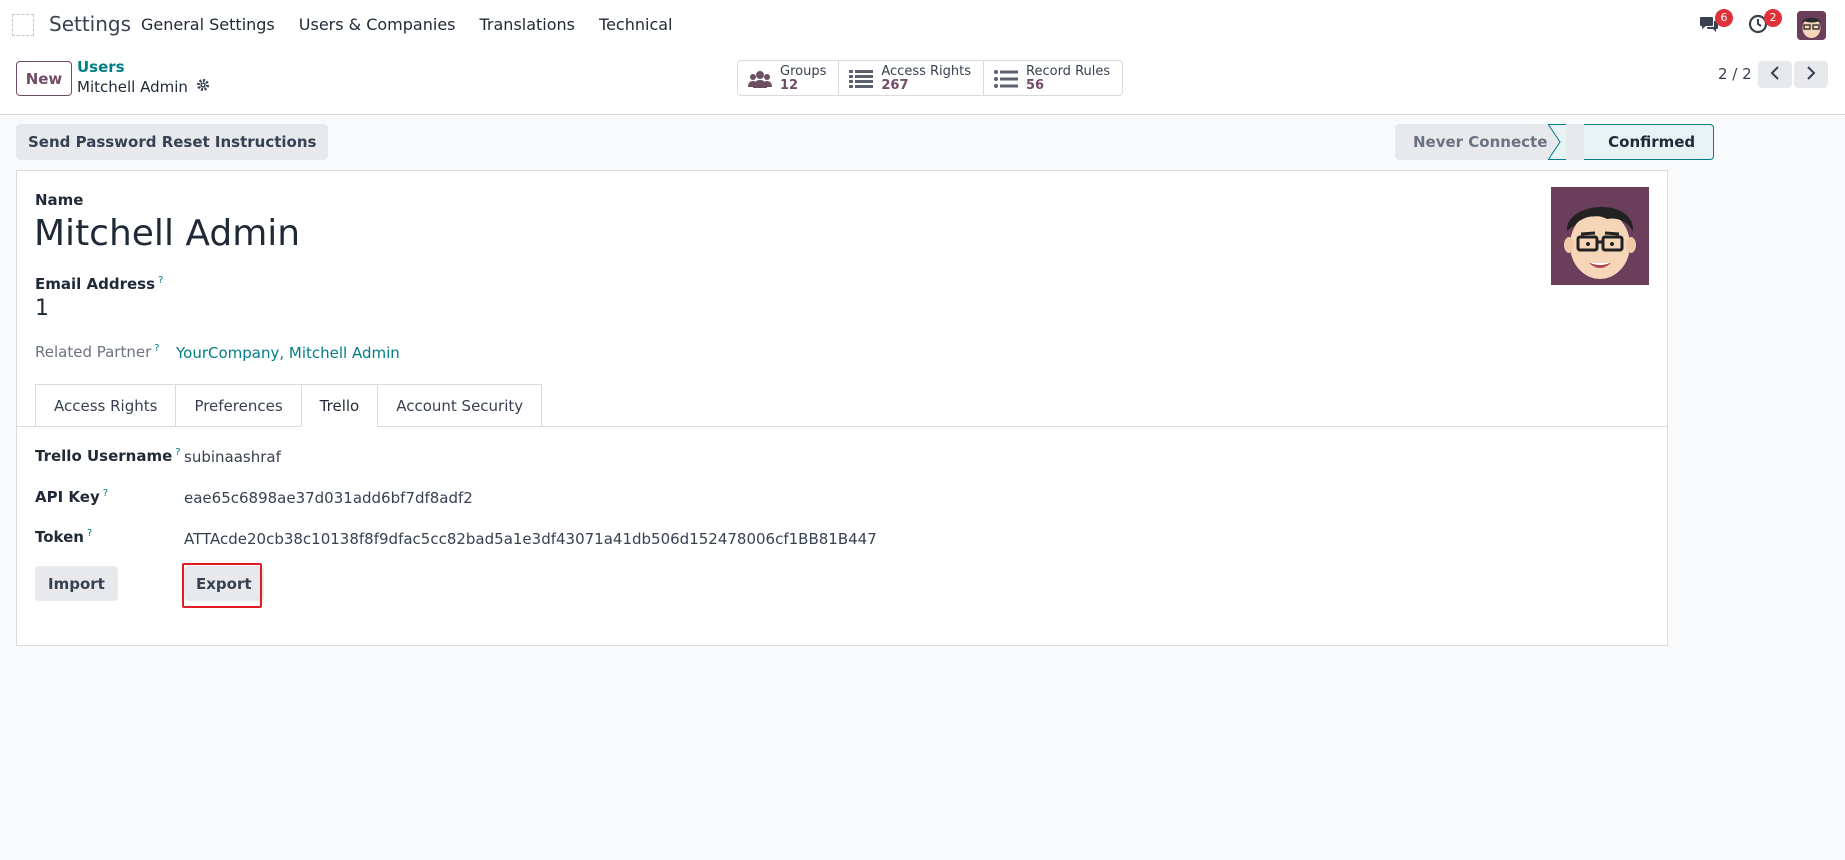 Image resolution: width=1845 pixels, height=860 pixels. I want to click on breadcrumb-current-label: Mitchell Admin, so click(132, 87).